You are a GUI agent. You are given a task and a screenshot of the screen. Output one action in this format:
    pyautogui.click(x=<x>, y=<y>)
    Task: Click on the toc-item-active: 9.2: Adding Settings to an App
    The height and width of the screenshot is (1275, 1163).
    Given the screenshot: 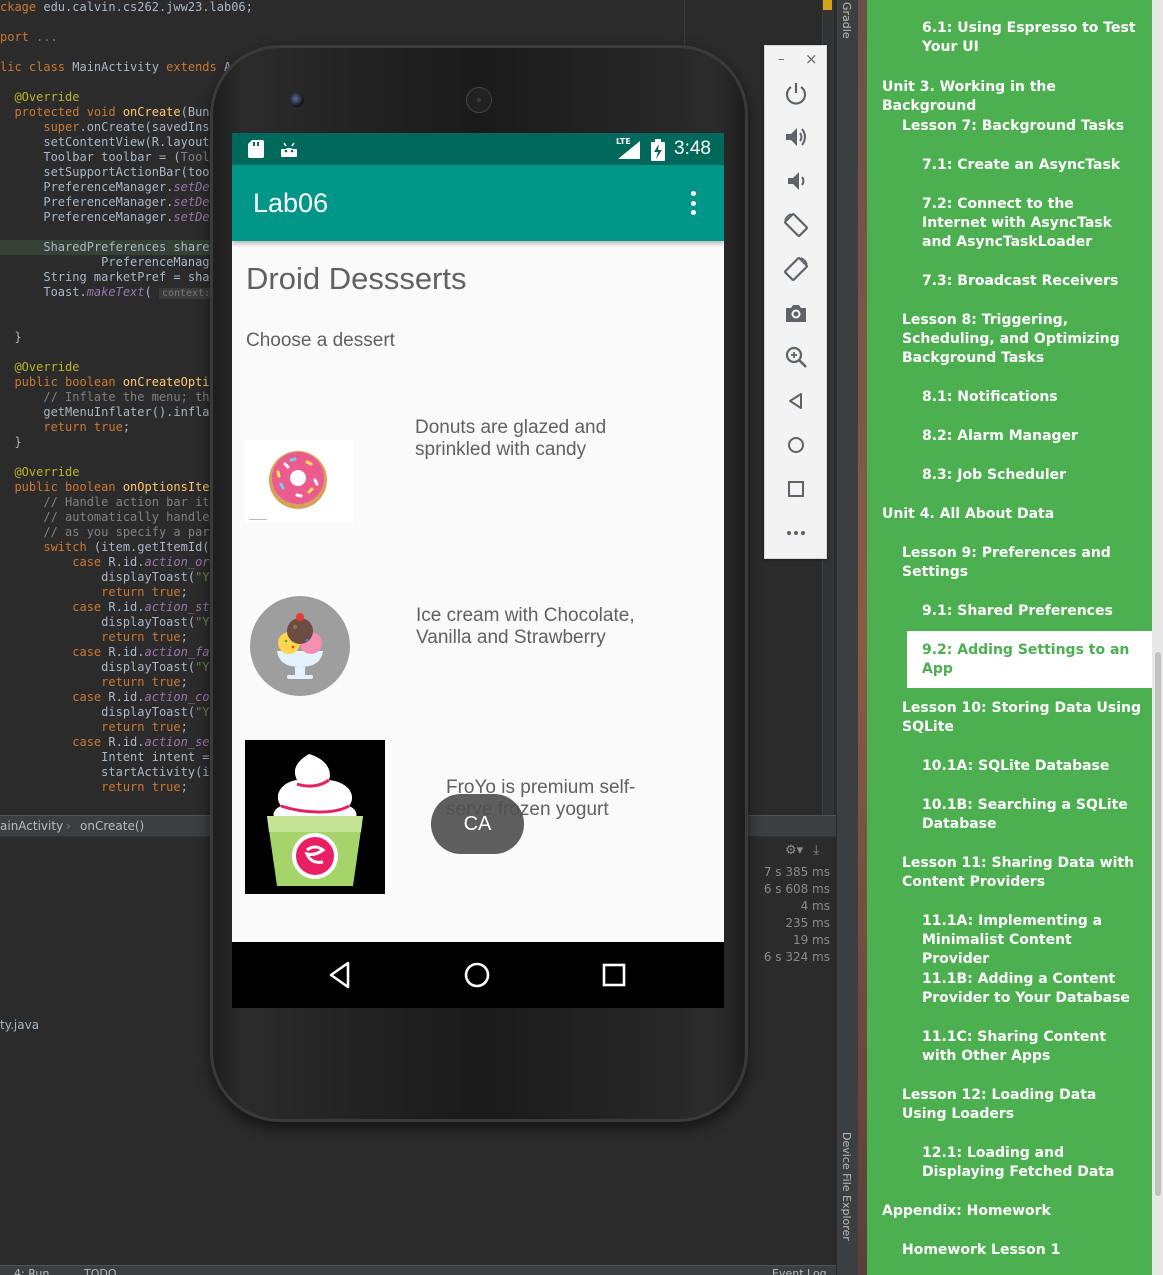 What is the action you would take?
    pyautogui.click(x=1032, y=660)
    